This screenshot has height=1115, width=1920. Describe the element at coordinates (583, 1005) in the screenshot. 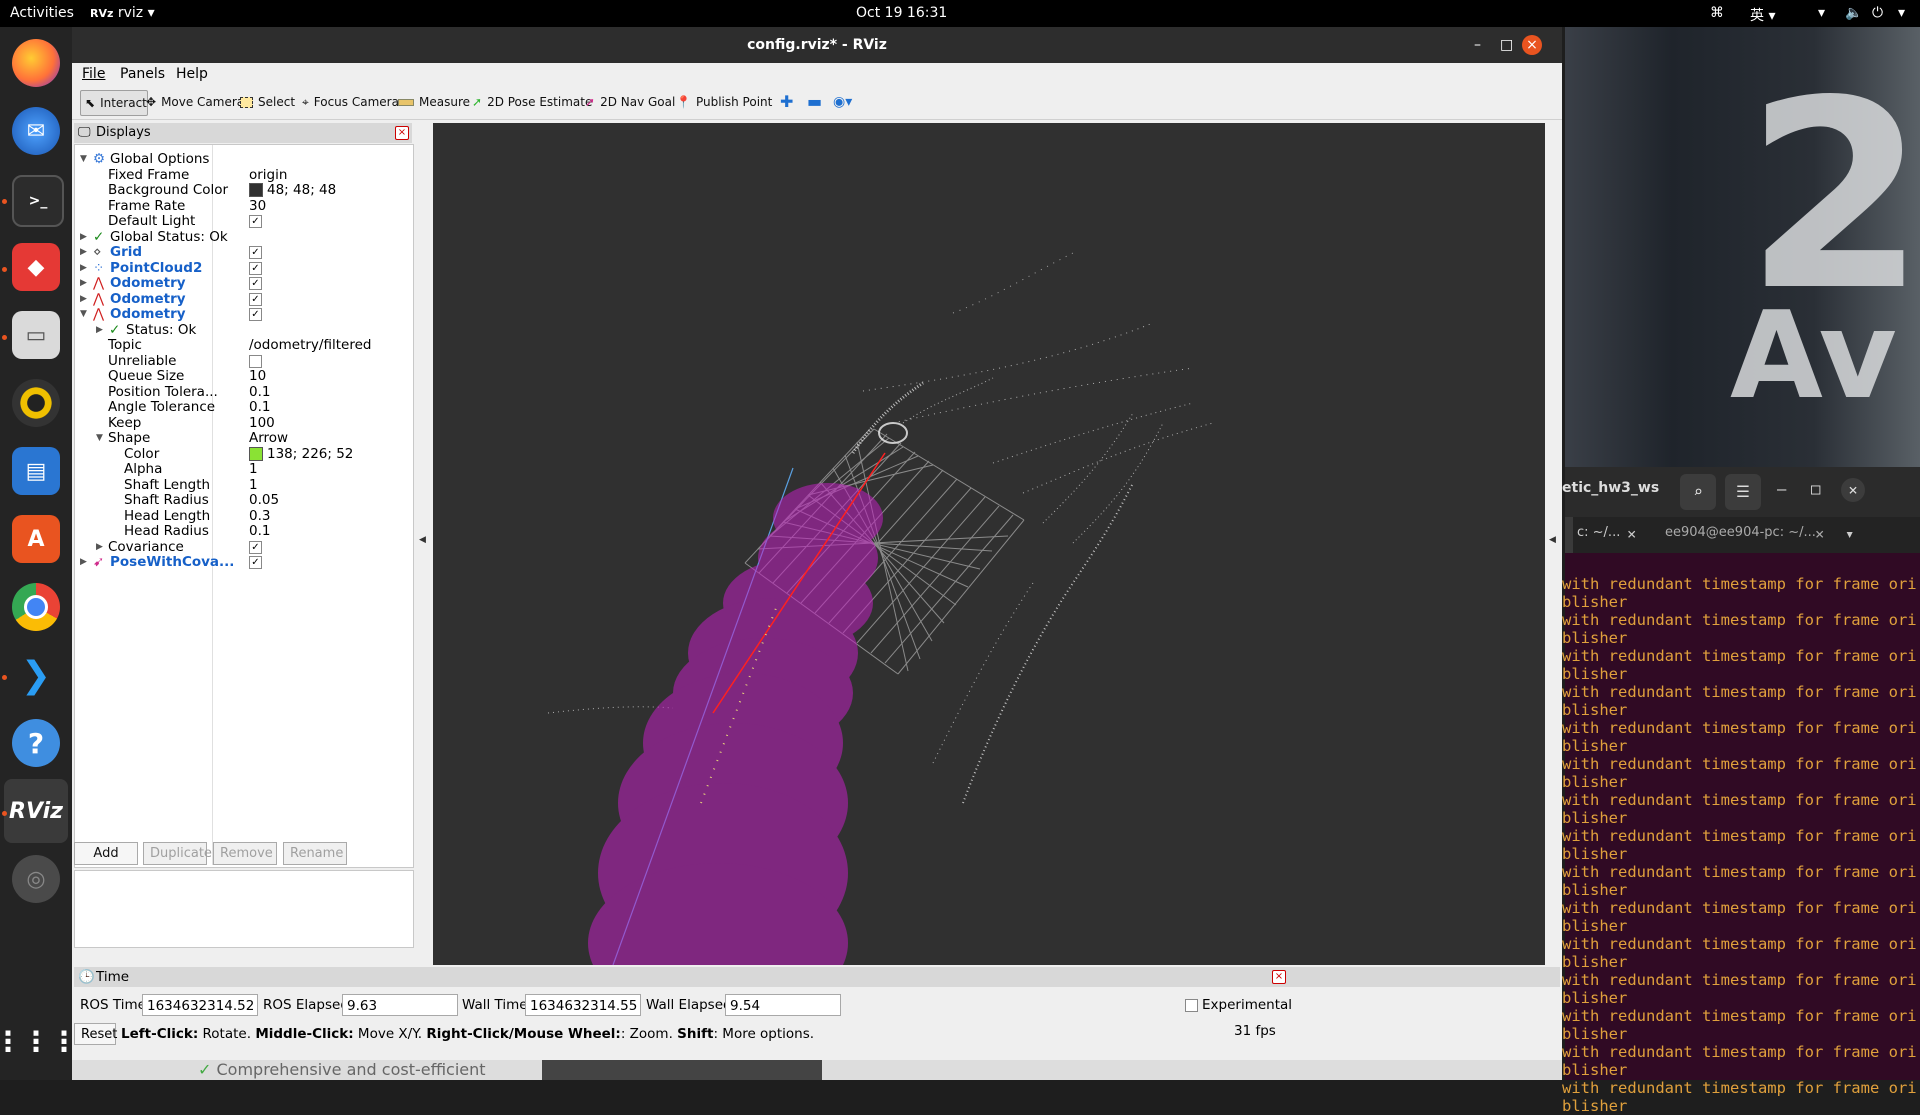

I see `wall-time-field: 1634632314.55` at that location.